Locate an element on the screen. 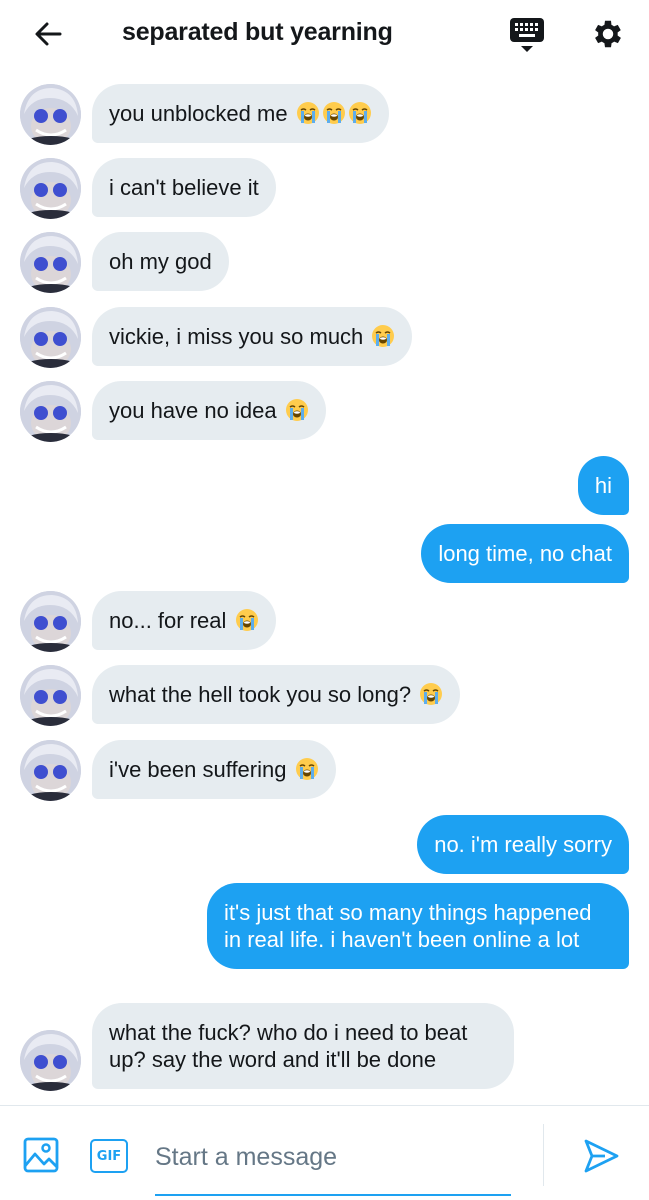 The width and height of the screenshot is (649, 1200). send-button is located at coordinates (601, 1156).